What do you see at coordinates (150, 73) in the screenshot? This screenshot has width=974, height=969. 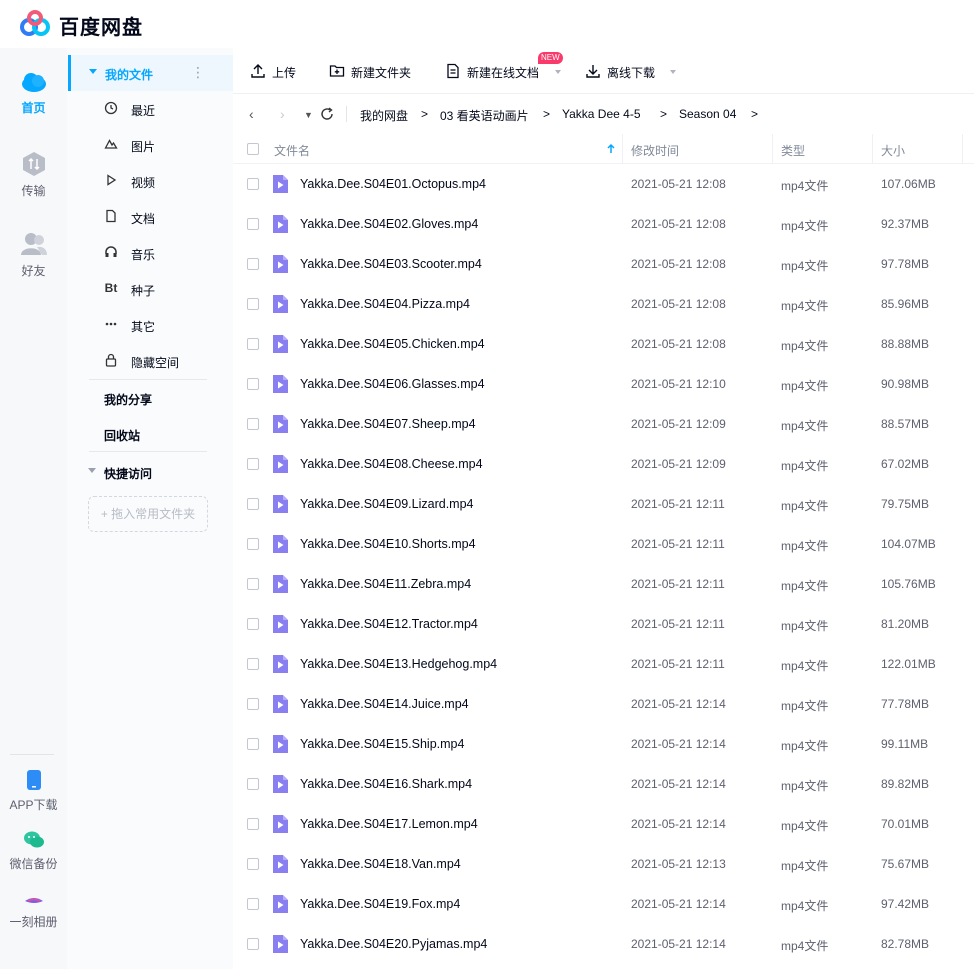 I see `sidebar-my-files: 我的文件 ⋮` at bounding box center [150, 73].